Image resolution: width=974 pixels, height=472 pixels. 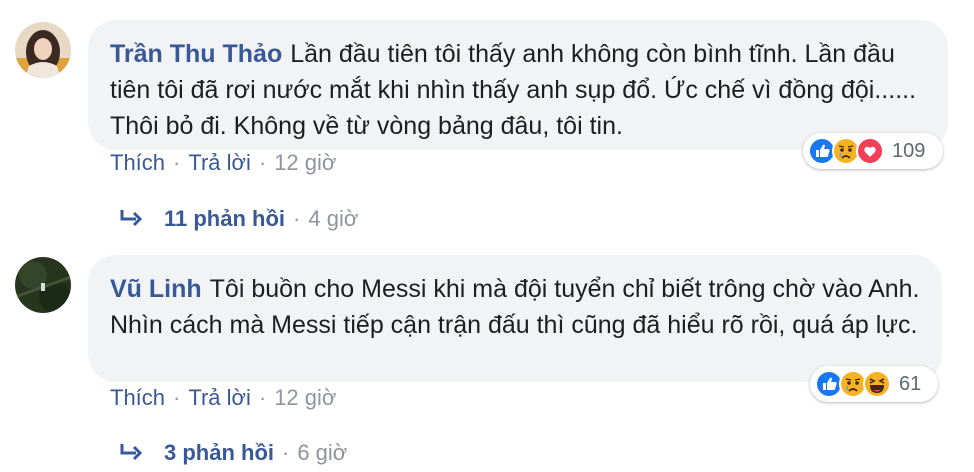 I want to click on comment-author: Trần Thu Thảo, so click(x=196, y=54).